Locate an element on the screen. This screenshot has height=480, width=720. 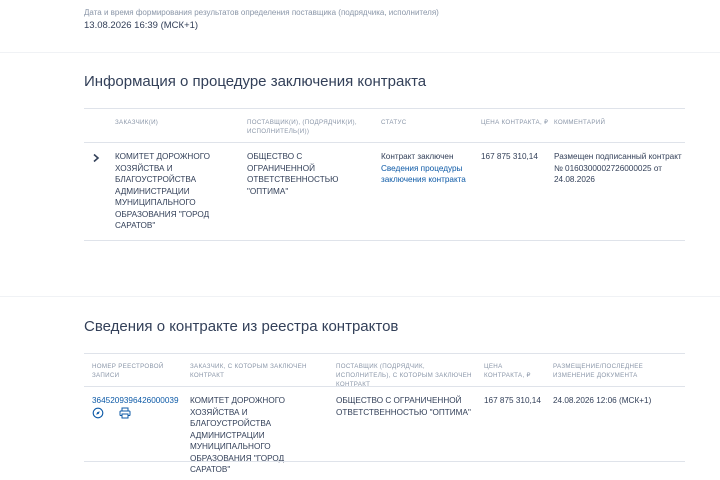
col-header-customer: Заказчик, с которым заключен контракт is located at coordinates (248, 371).